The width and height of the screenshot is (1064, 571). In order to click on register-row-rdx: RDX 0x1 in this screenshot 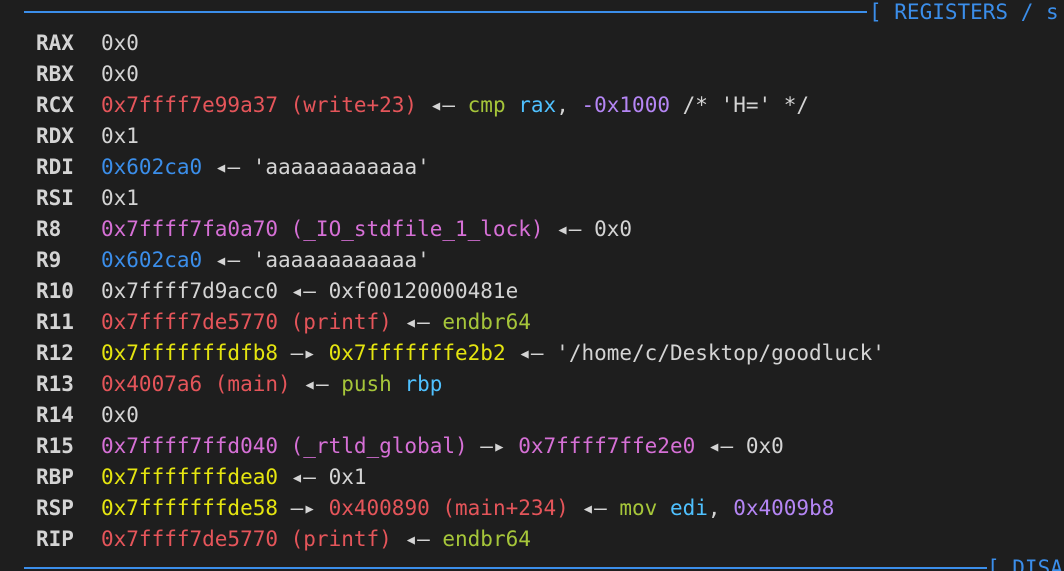, I will do `click(460, 136)`.